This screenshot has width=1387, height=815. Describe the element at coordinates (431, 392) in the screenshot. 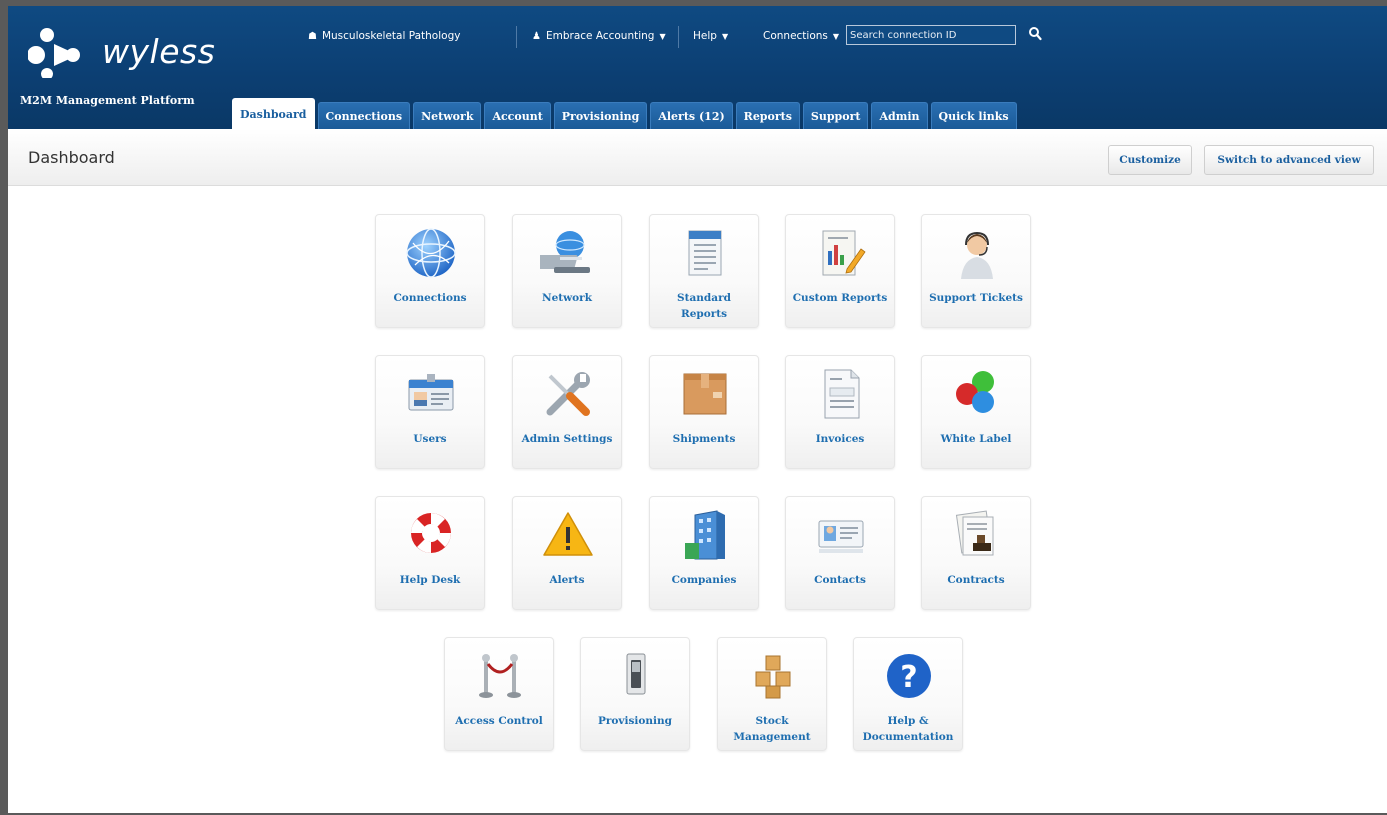

I see `id-badge-icon` at that location.